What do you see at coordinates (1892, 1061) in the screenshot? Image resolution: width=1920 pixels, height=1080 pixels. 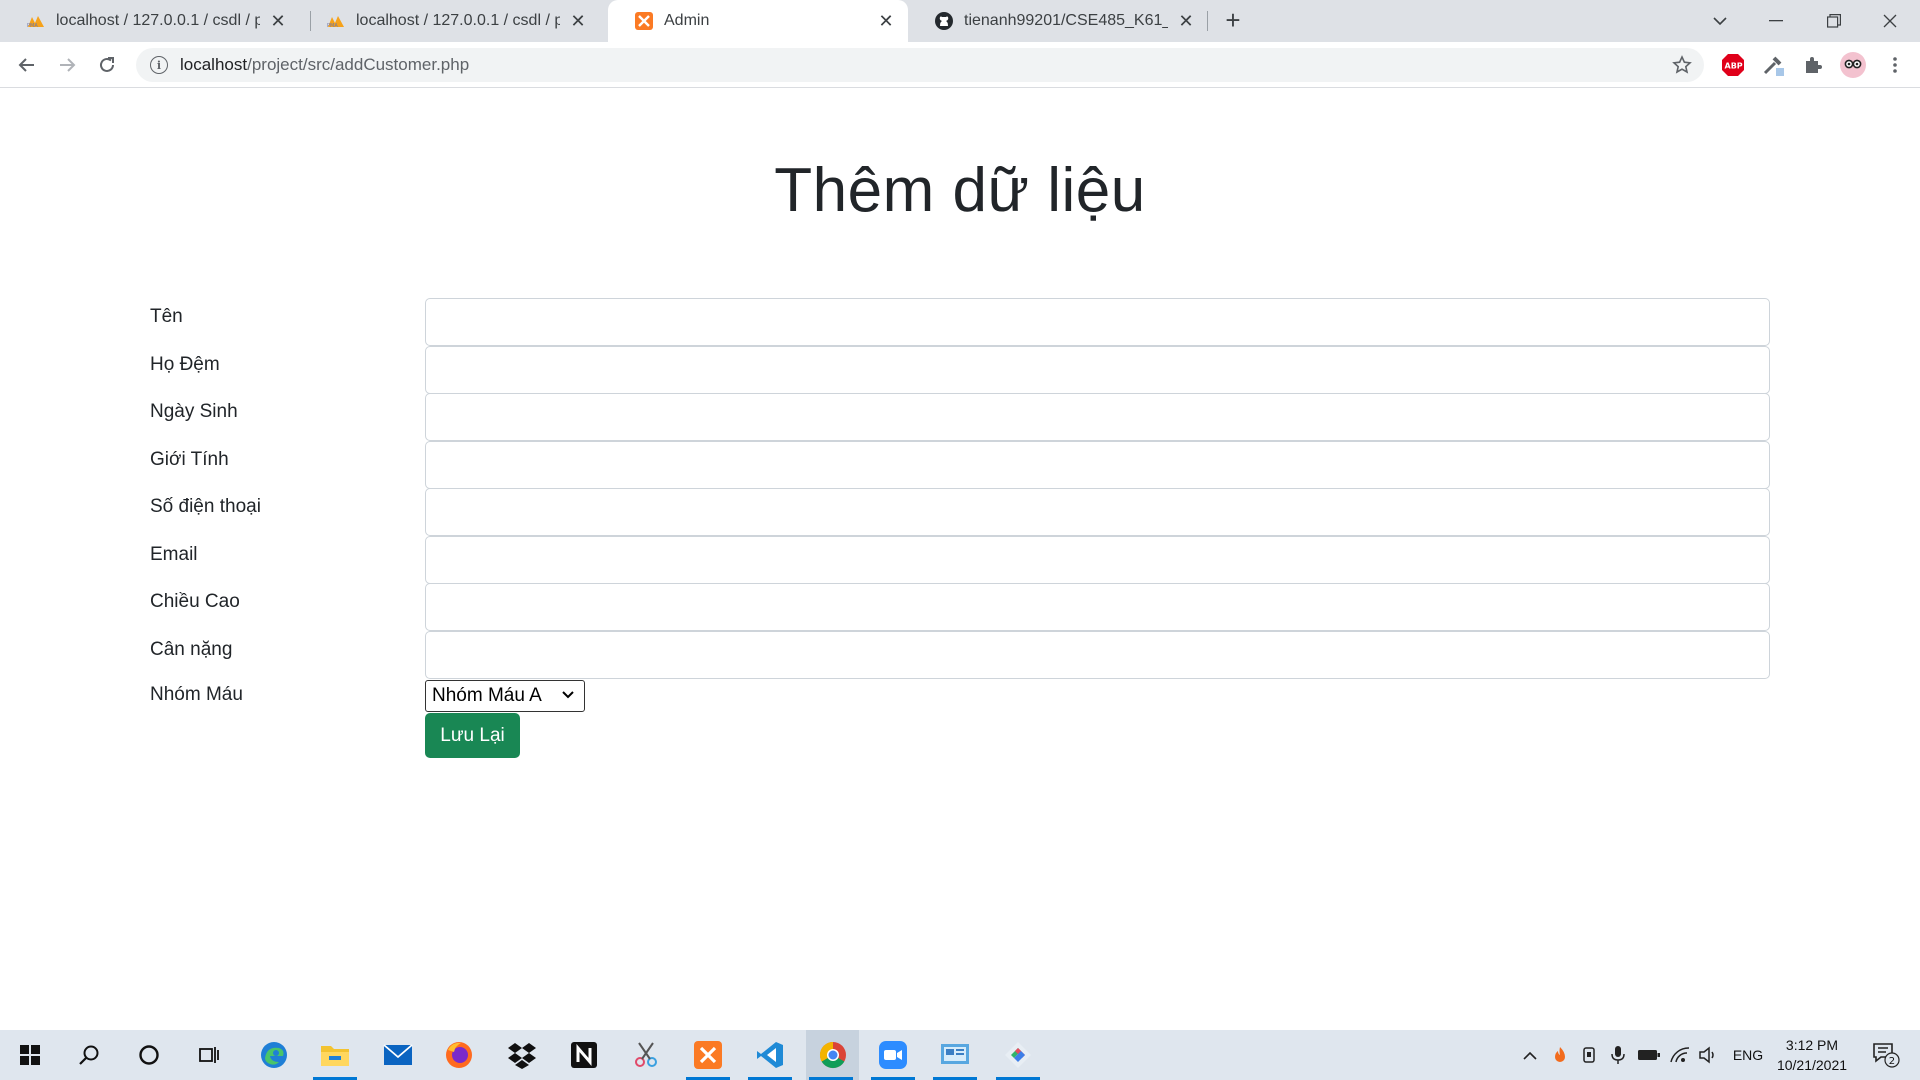 I see `notification-count: 2` at bounding box center [1892, 1061].